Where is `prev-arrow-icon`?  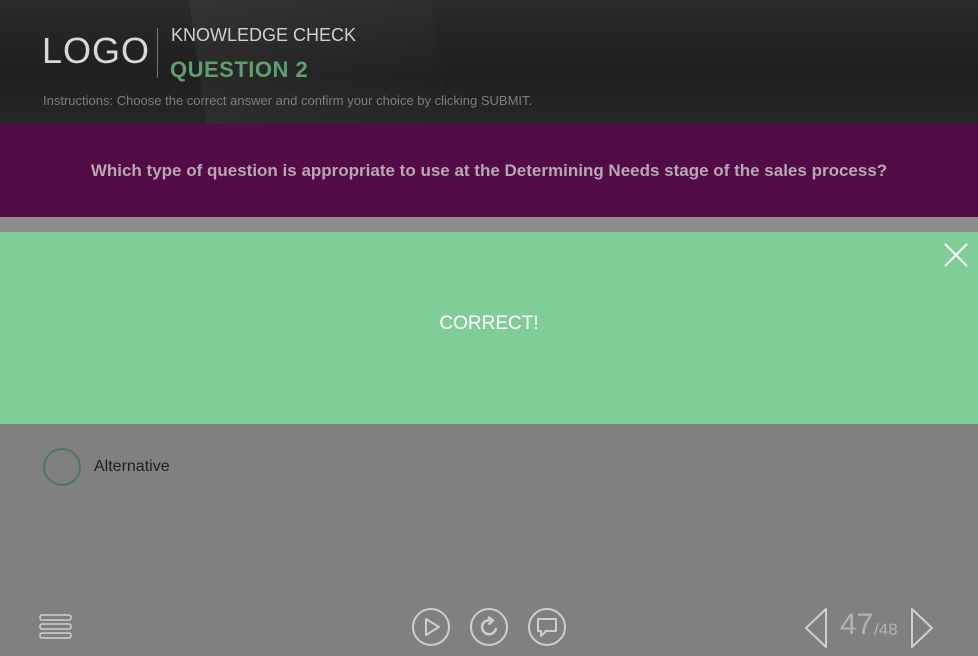 prev-arrow-icon is located at coordinates (816, 628).